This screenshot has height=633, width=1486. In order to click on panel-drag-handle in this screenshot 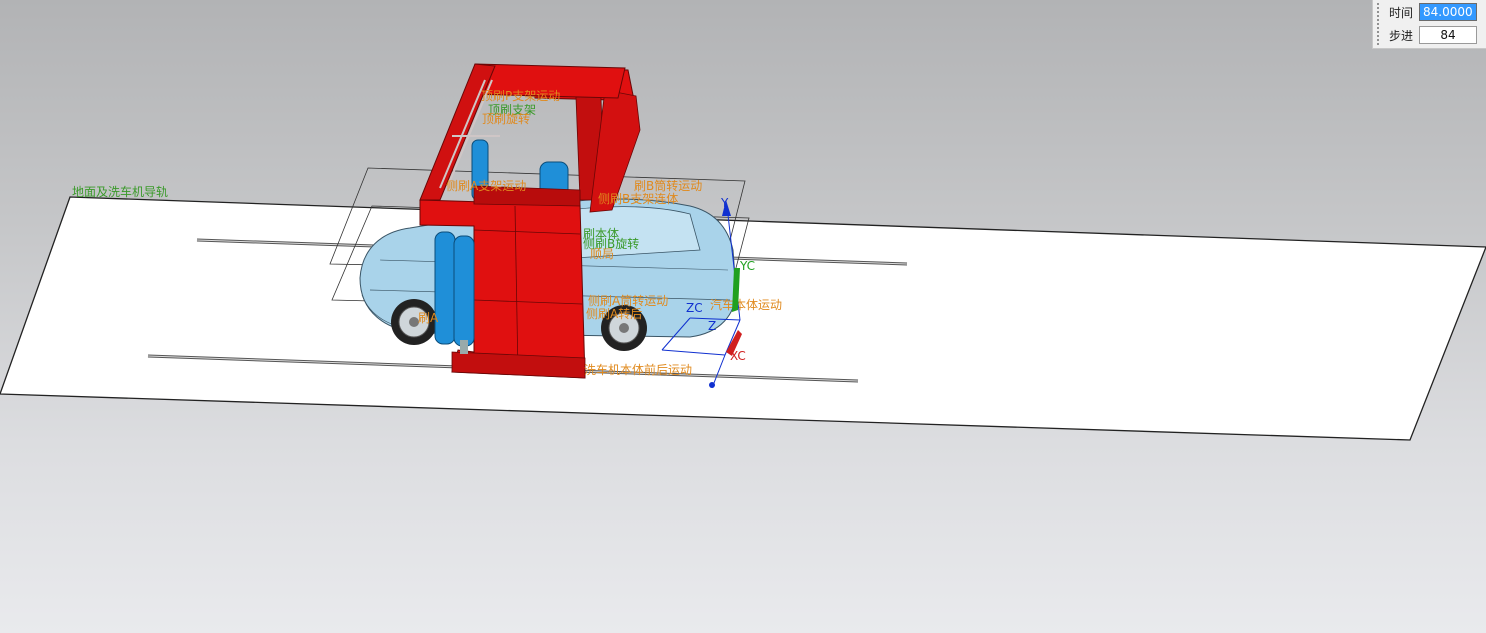, I will do `click(1378, 24)`.